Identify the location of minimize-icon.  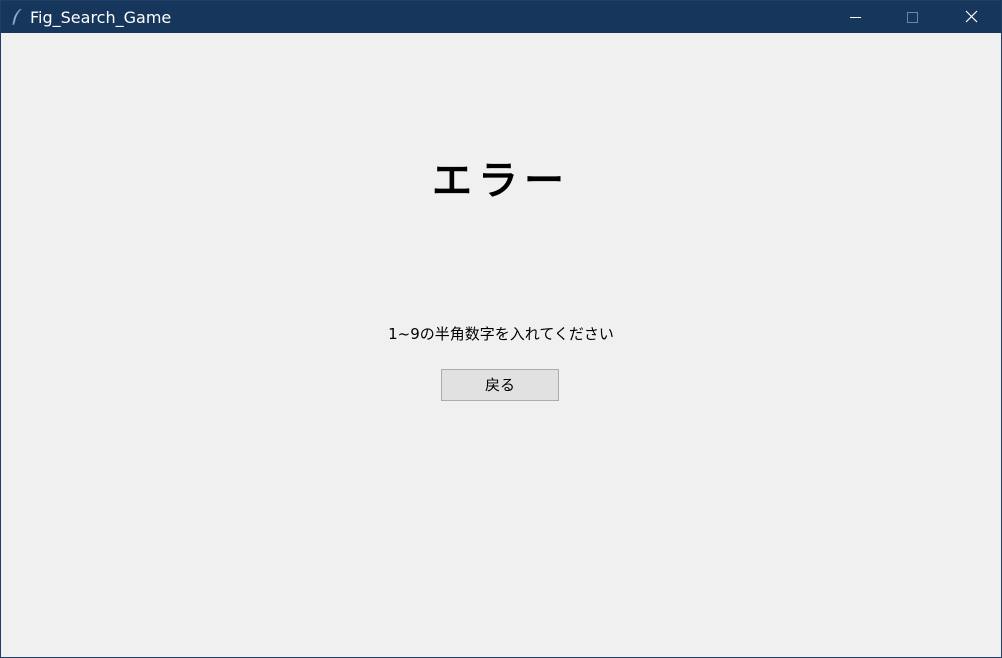
(855, 17).